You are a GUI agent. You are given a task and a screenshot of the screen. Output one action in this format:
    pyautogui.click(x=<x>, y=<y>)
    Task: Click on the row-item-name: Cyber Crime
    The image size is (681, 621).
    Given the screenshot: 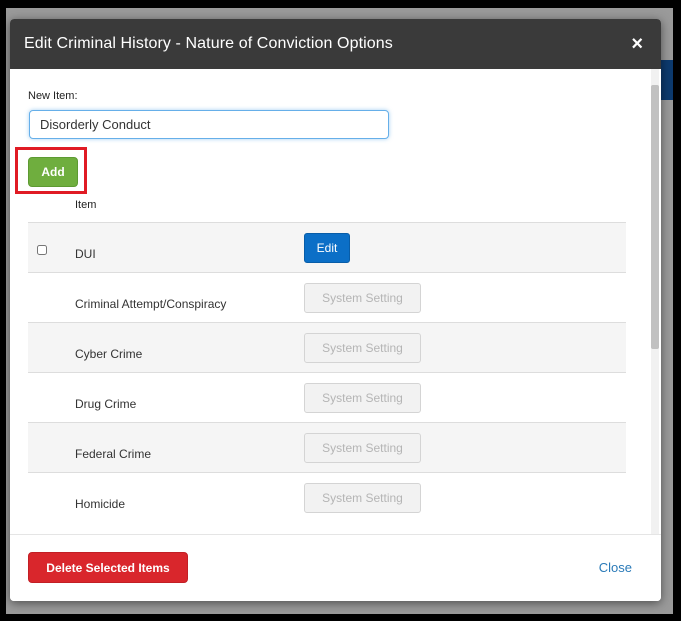 What is the action you would take?
    pyautogui.click(x=109, y=354)
    